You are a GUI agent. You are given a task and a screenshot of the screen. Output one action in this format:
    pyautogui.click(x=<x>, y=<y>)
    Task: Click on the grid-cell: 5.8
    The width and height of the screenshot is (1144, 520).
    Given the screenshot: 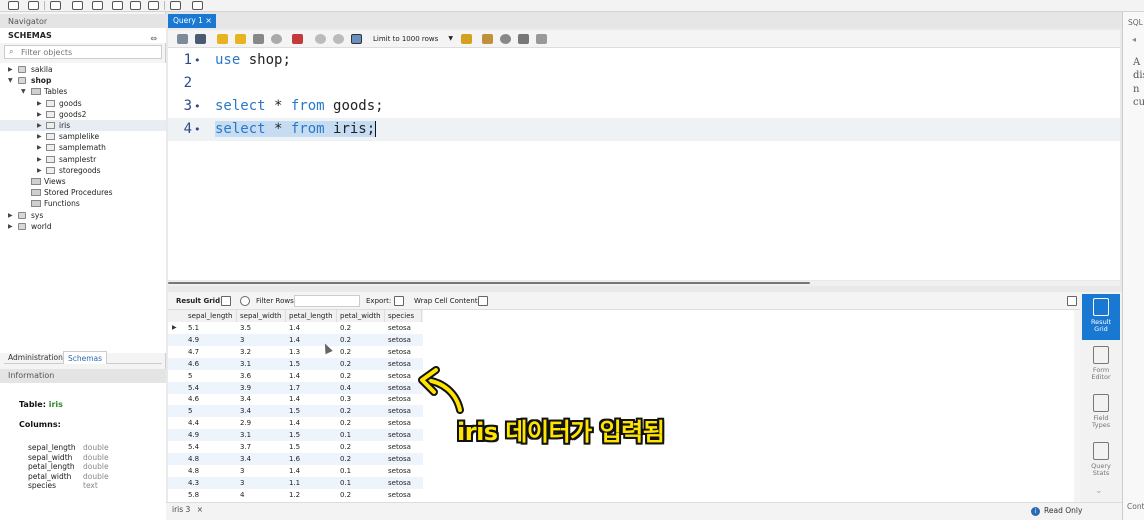 What is the action you would take?
    pyautogui.click(x=211, y=495)
    